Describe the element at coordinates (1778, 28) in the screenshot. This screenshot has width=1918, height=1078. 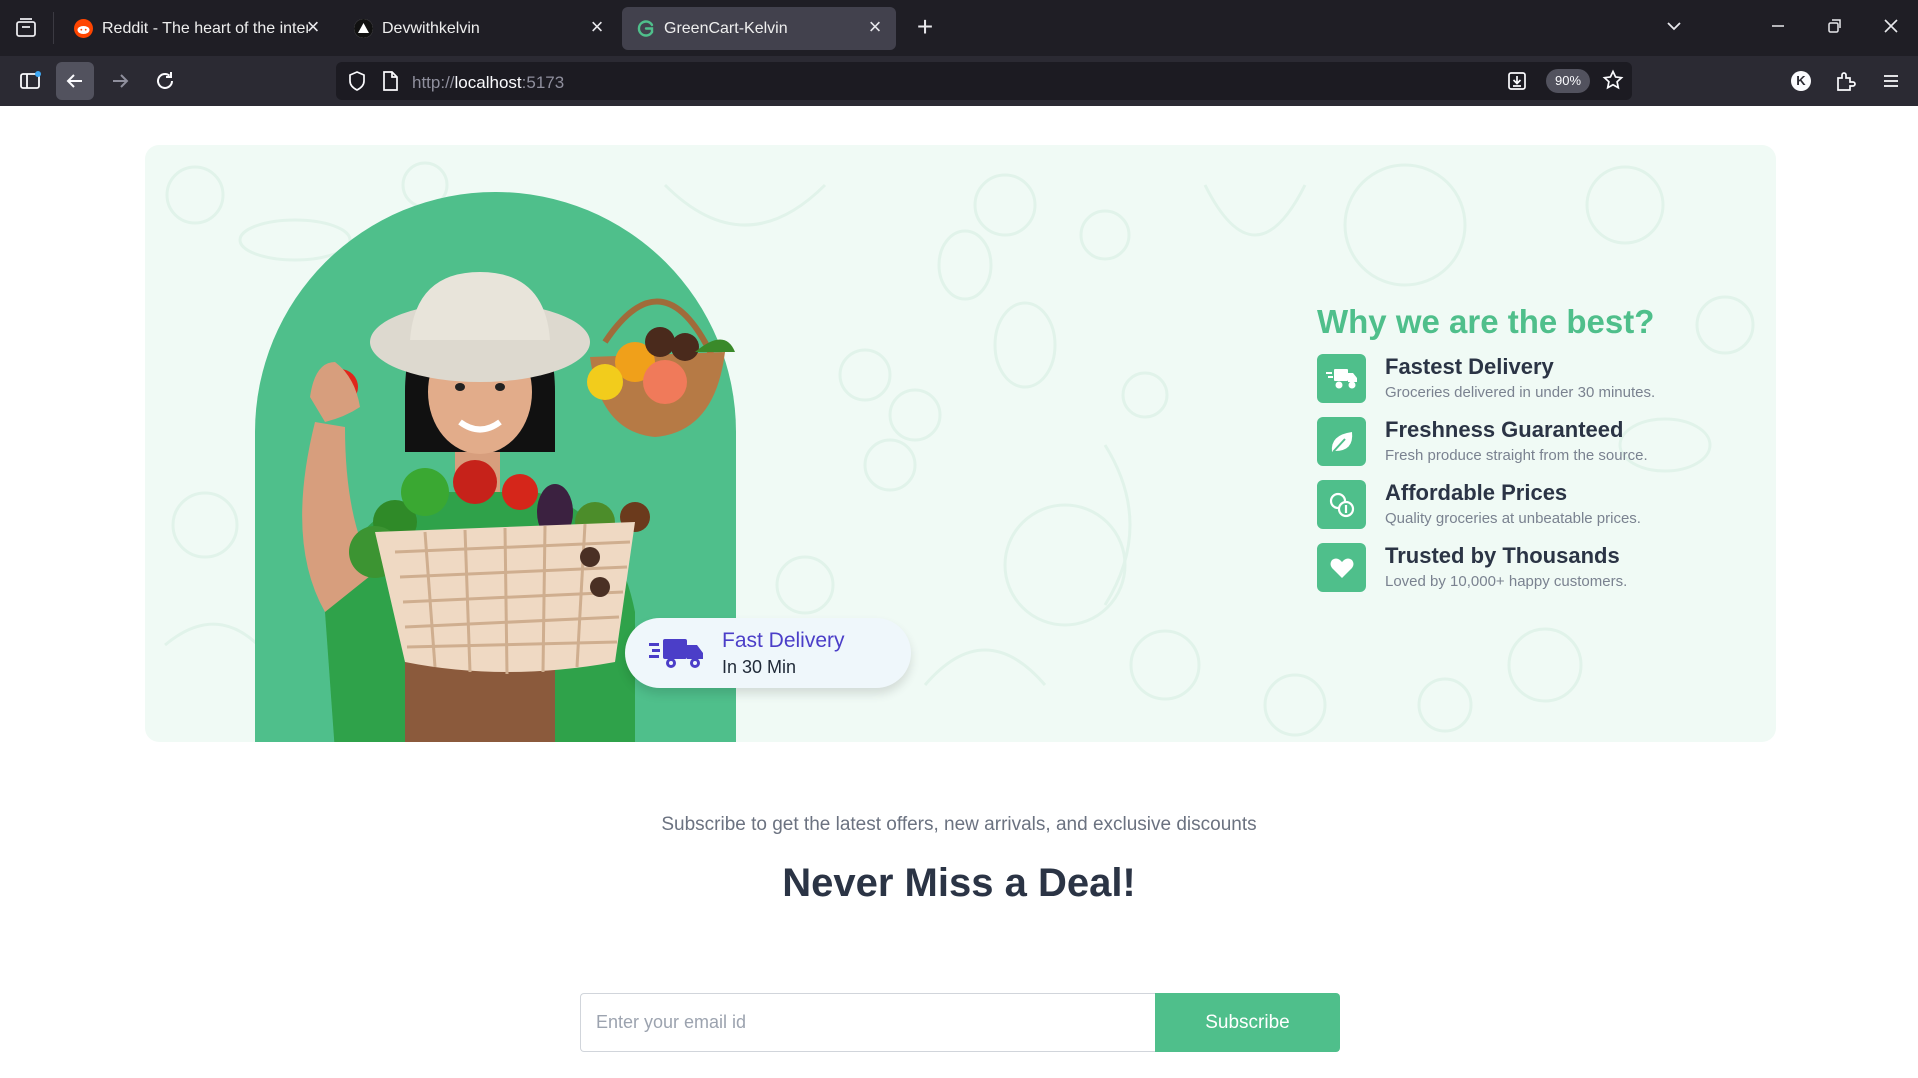
I see `minimize-icon` at that location.